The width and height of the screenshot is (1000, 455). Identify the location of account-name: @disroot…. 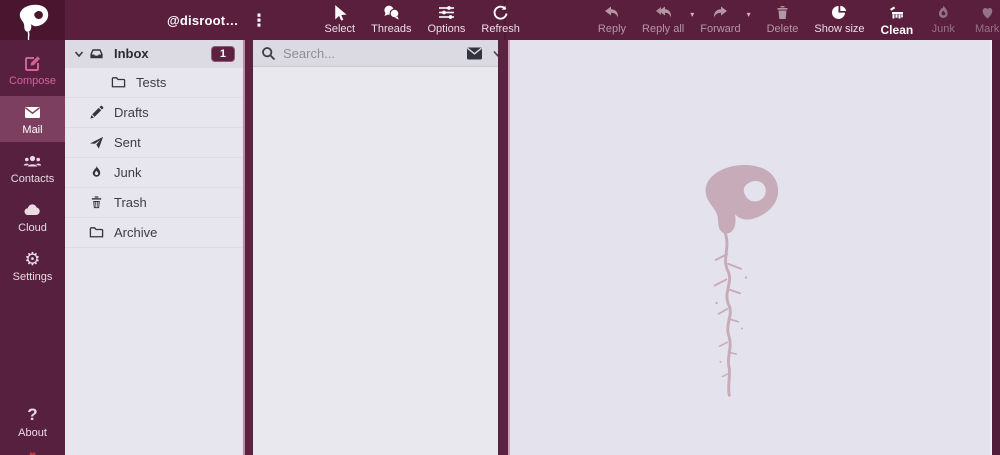
(203, 20).